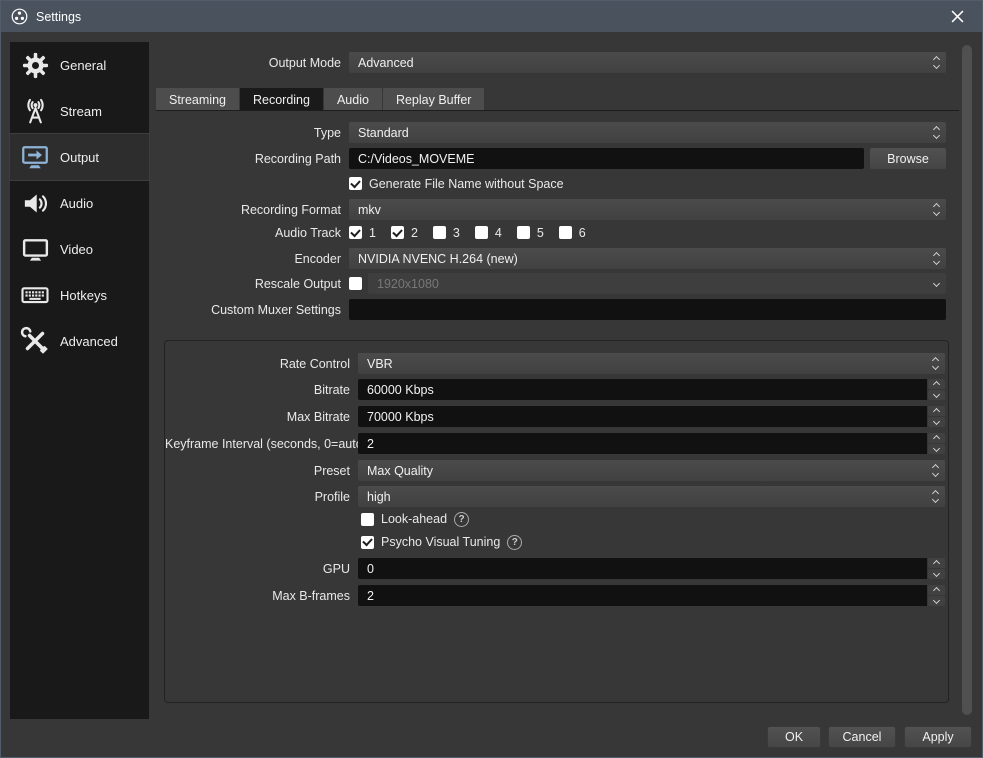  Describe the element at coordinates (380, 363) in the screenshot. I see `rate-control-value: VBR` at that location.